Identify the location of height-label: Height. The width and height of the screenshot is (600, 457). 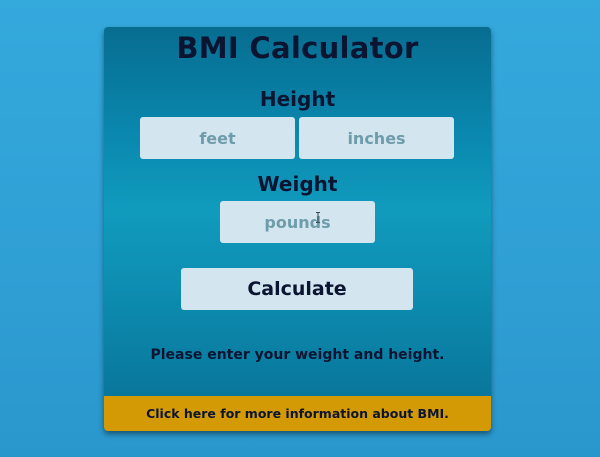
(297, 99).